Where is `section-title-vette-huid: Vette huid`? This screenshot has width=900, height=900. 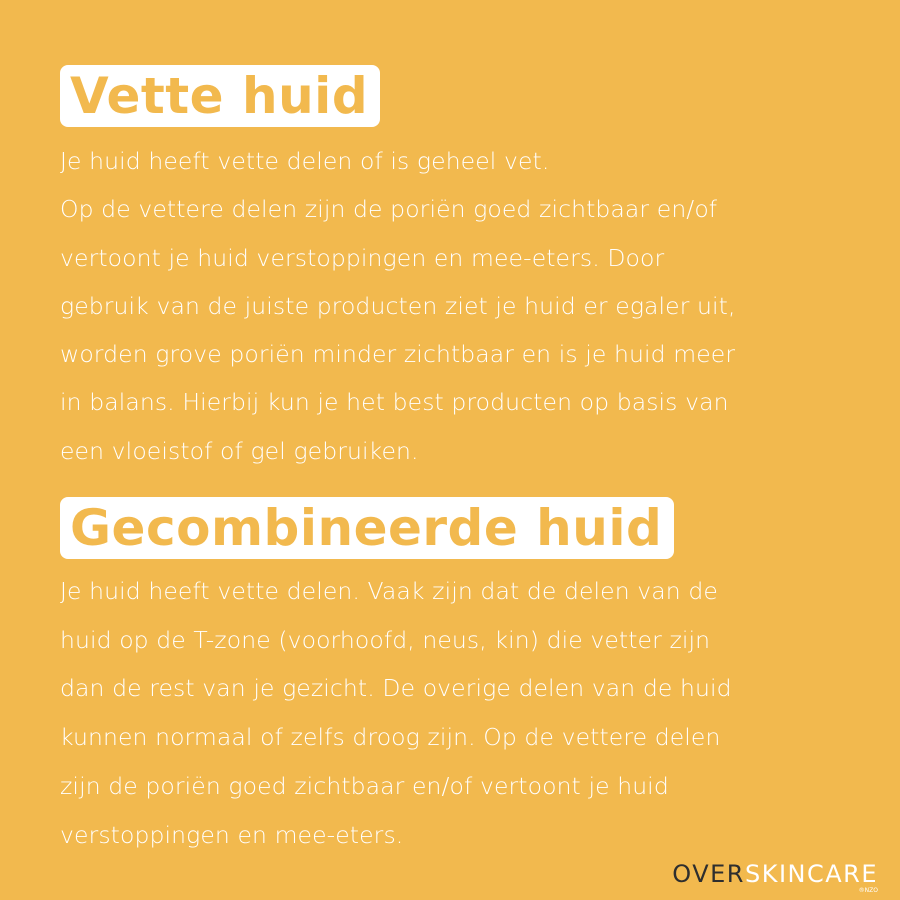 section-title-vette-huid: Vette huid is located at coordinates (220, 96).